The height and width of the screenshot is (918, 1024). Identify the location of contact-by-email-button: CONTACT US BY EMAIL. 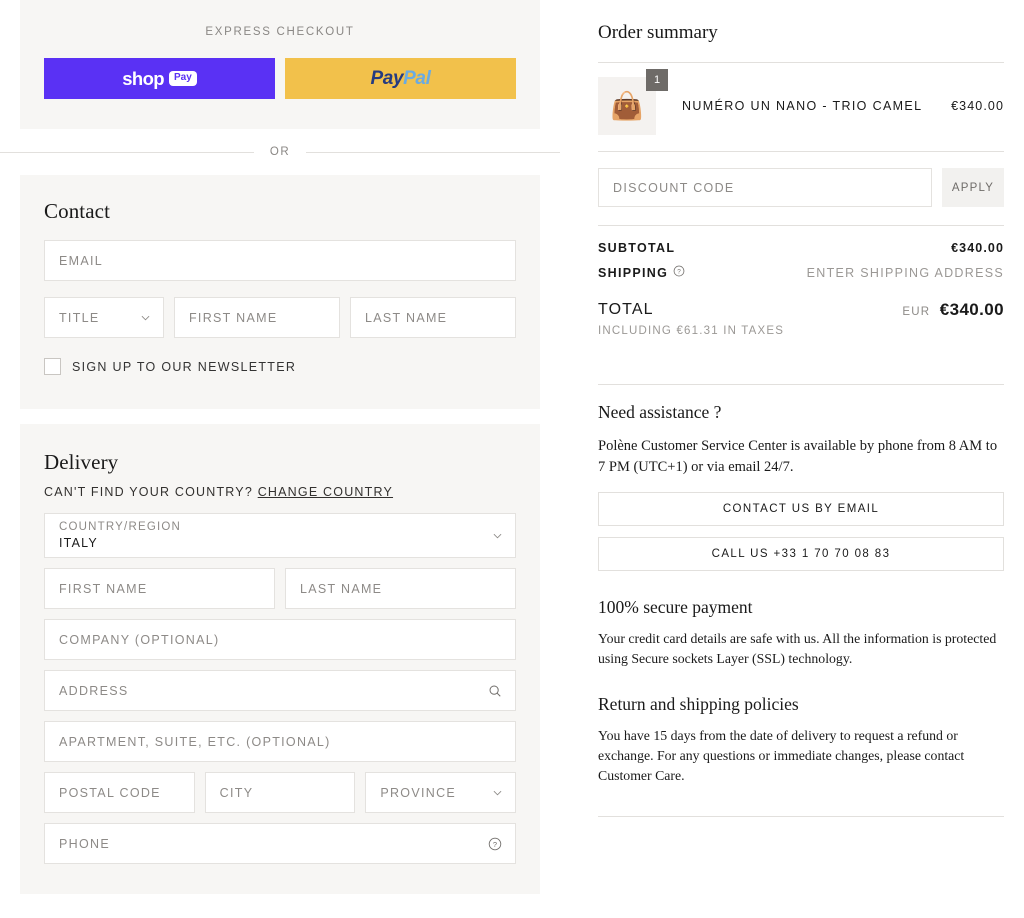
(801, 509).